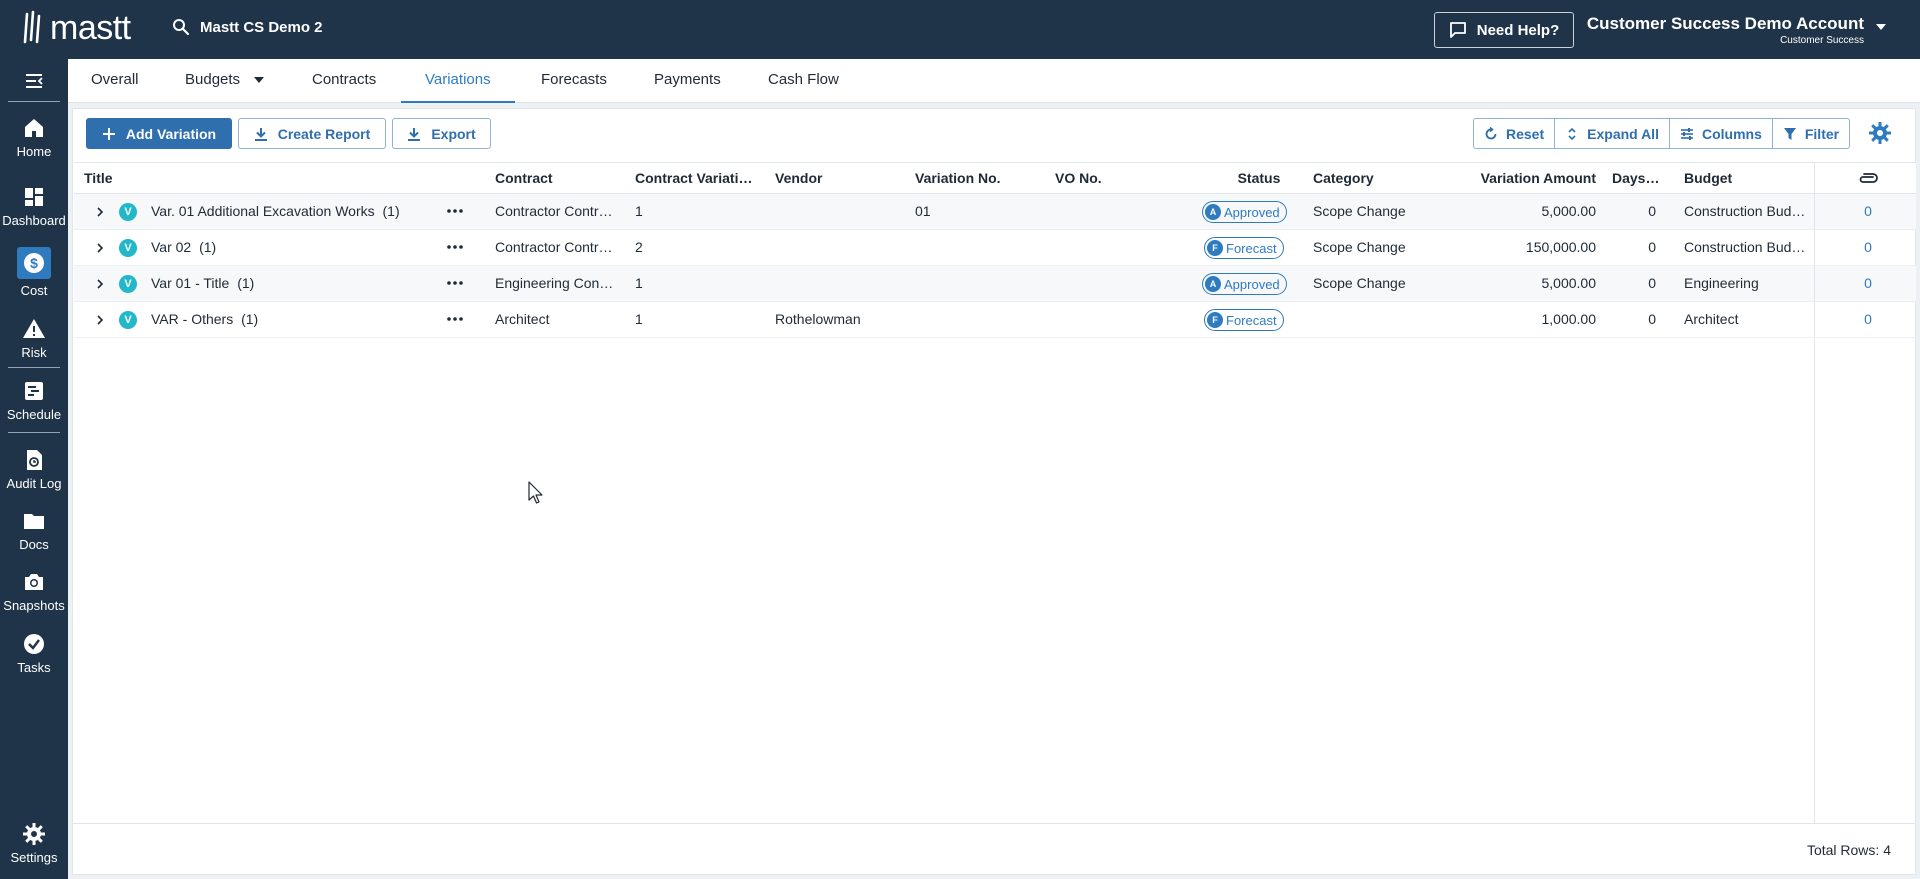 This screenshot has height=879, width=1920. Describe the element at coordinates (1652, 247) in the screenshot. I see `days-extension-cell: 0` at that location.